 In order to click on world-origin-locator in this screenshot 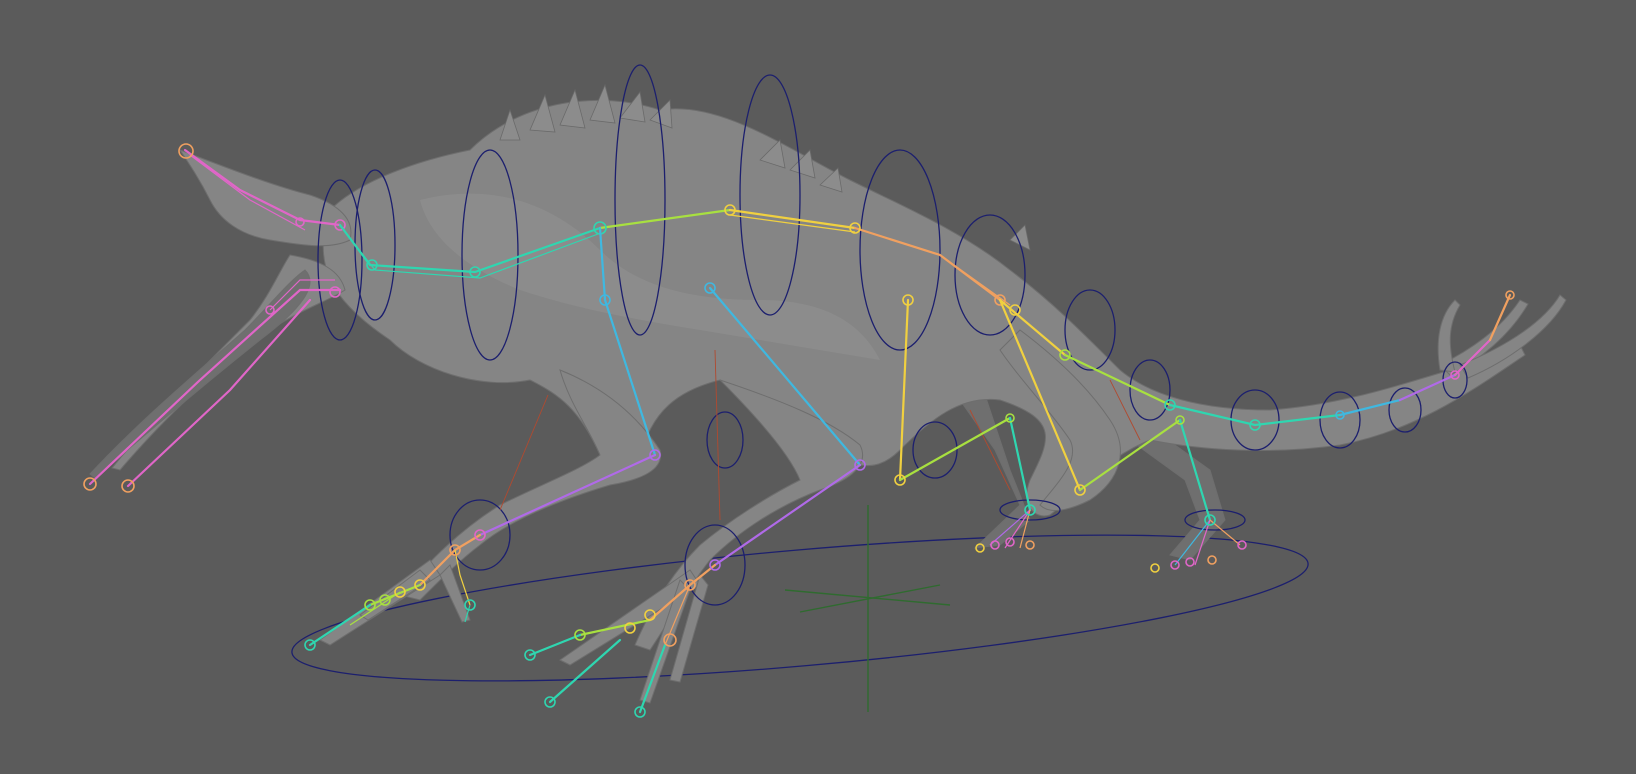, I will do `click(867, 608)`.